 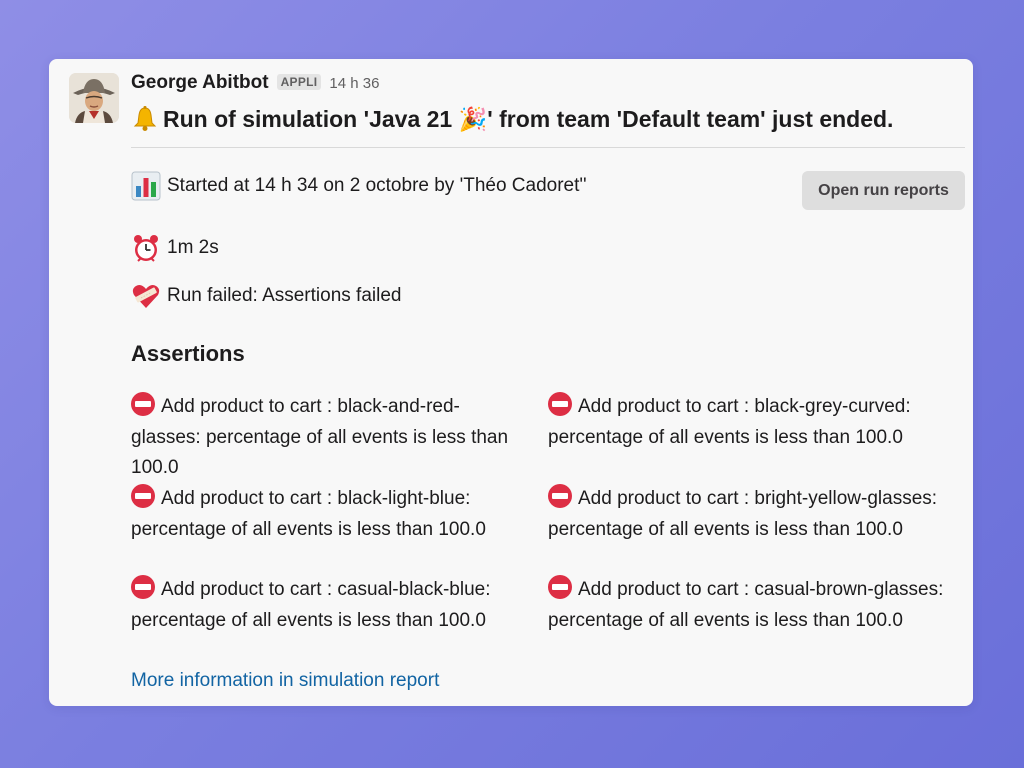 I want to click on assertions-title: Assertions, so click(x=188, y=353).